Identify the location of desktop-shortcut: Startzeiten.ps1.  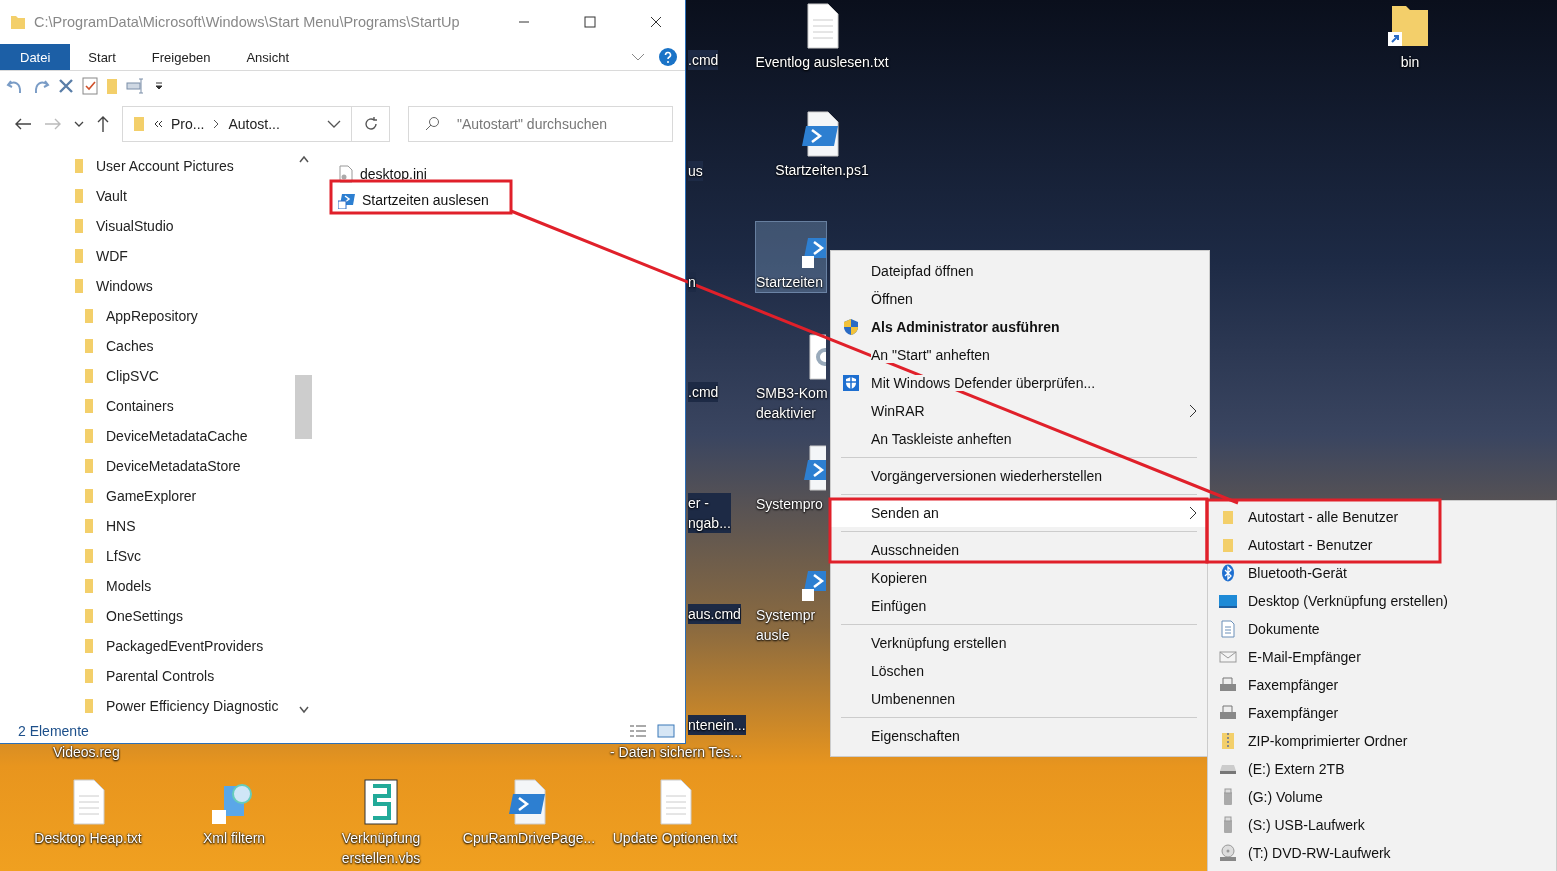
(822, 145).